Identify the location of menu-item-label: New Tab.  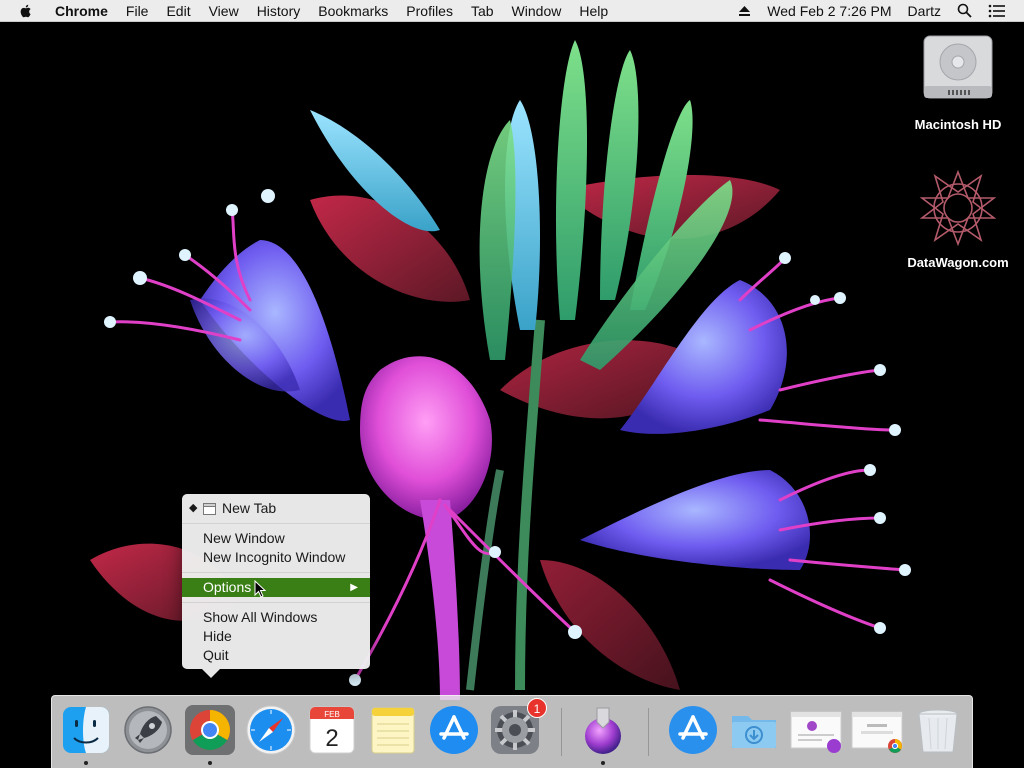
(249, 508).